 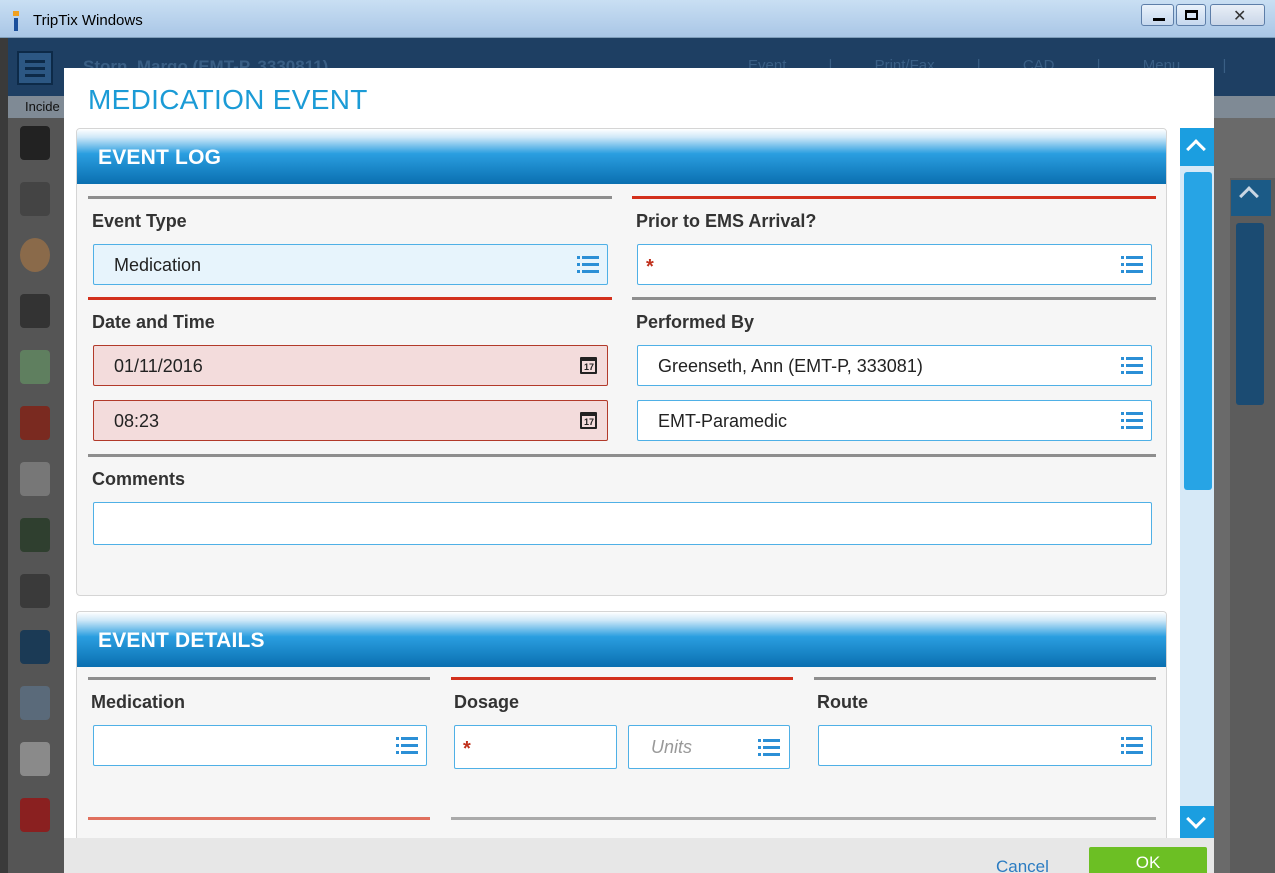 I want to click on dialog-scrollbar, so click(x=1197, y=483).